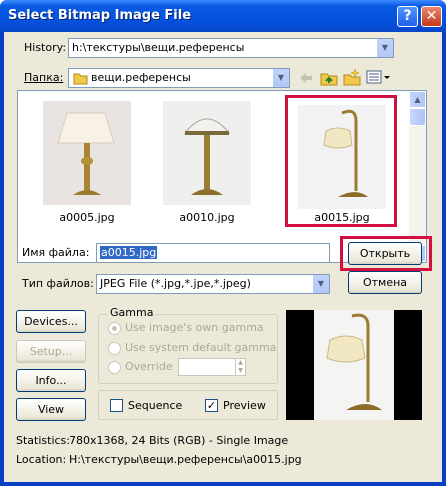 The height and width of the screenshot is (486, 446). What do you see at coordinates (244, 405) in the screenshot?
I see `preview-label: Preview` at bounding box center [244, 405].